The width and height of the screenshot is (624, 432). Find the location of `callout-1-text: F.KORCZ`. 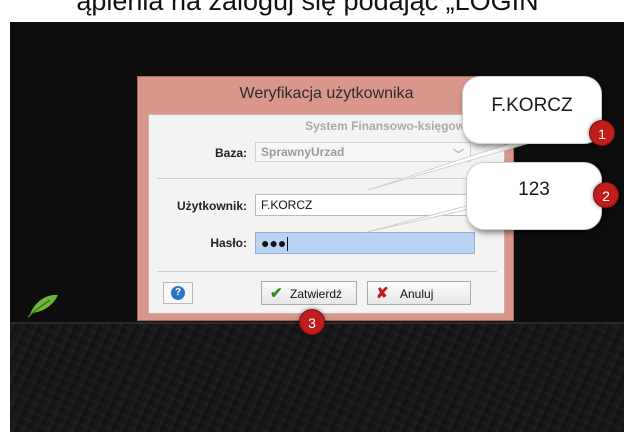

callout-1-text: F.KORCZ is located at coordinates (532, 105).